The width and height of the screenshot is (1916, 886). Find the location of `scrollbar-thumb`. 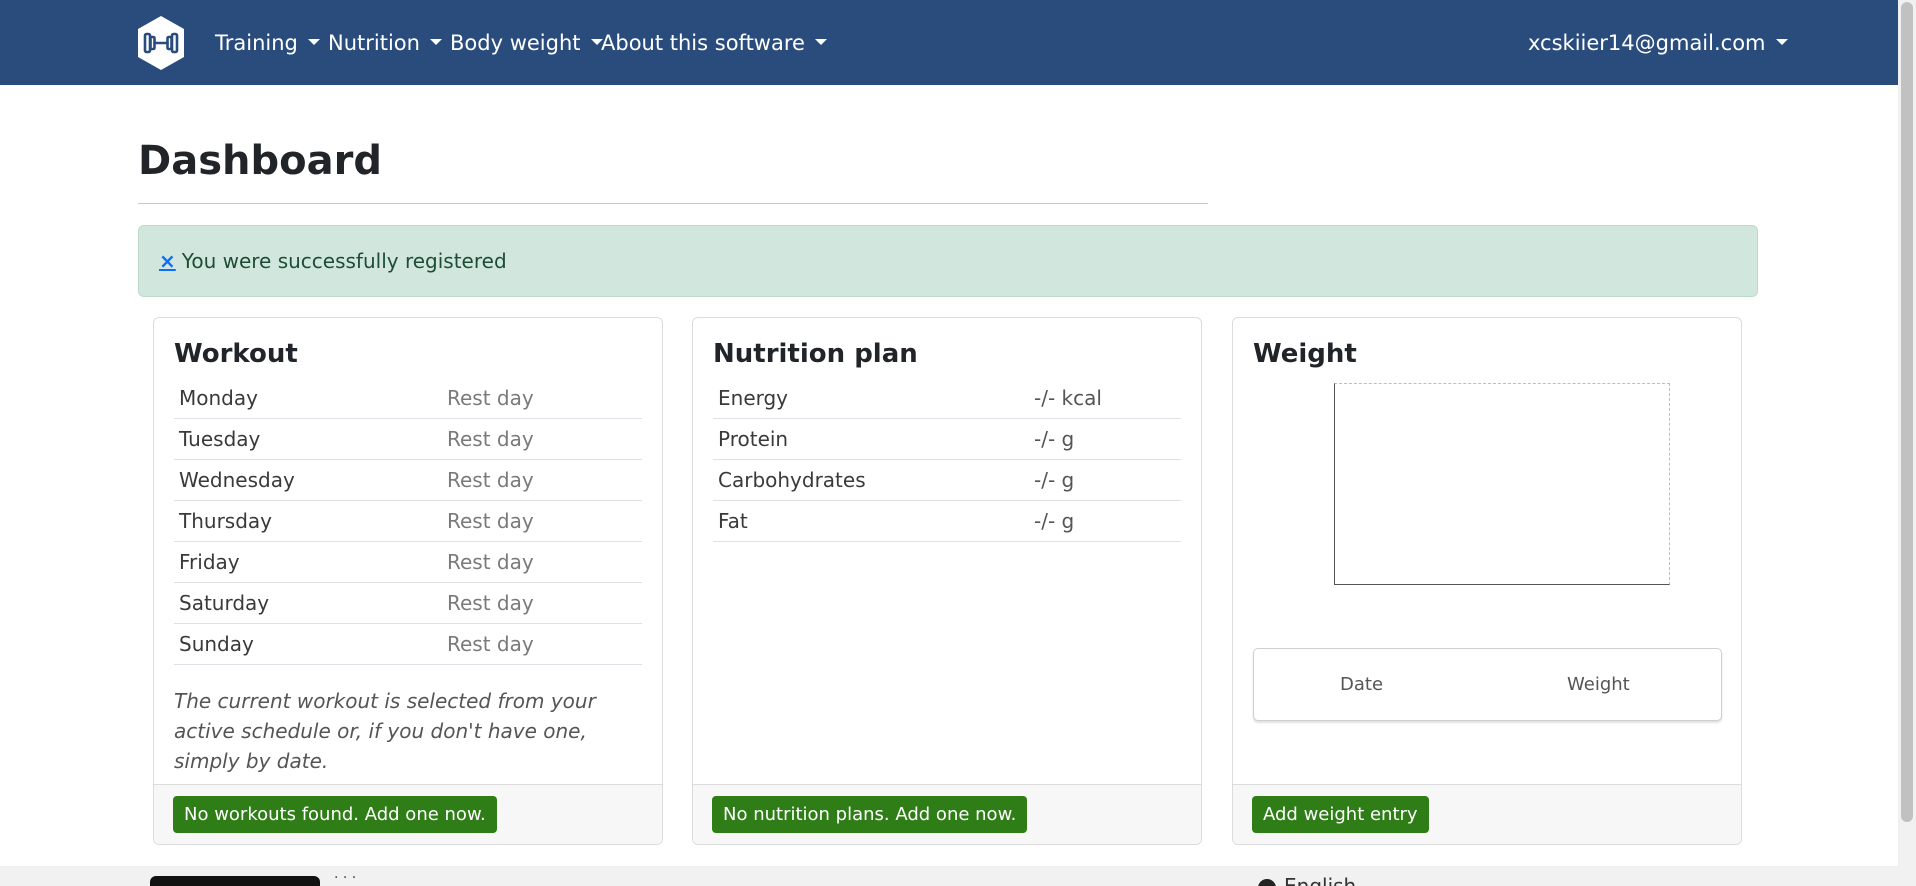

scrollbar-thumb is located at coordinates (1907, 412).